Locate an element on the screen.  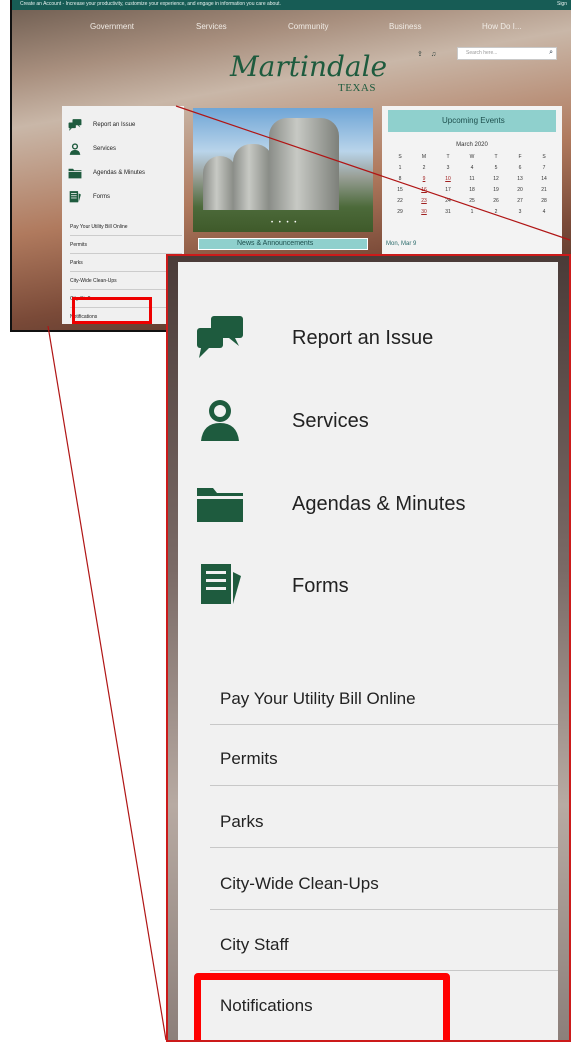
calendar-day: 23 is located at coordinates (424, 201).